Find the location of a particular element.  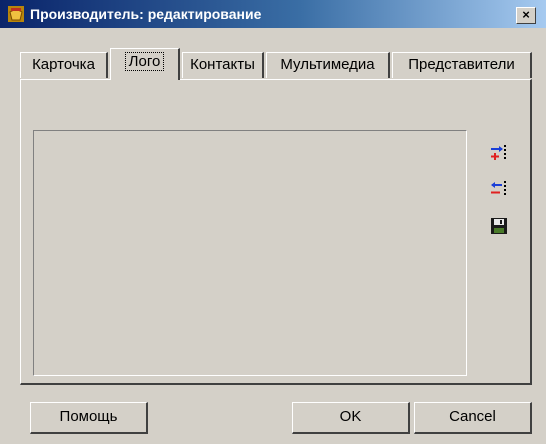

ok-button-label: OK is located at coordinates (350, 416).